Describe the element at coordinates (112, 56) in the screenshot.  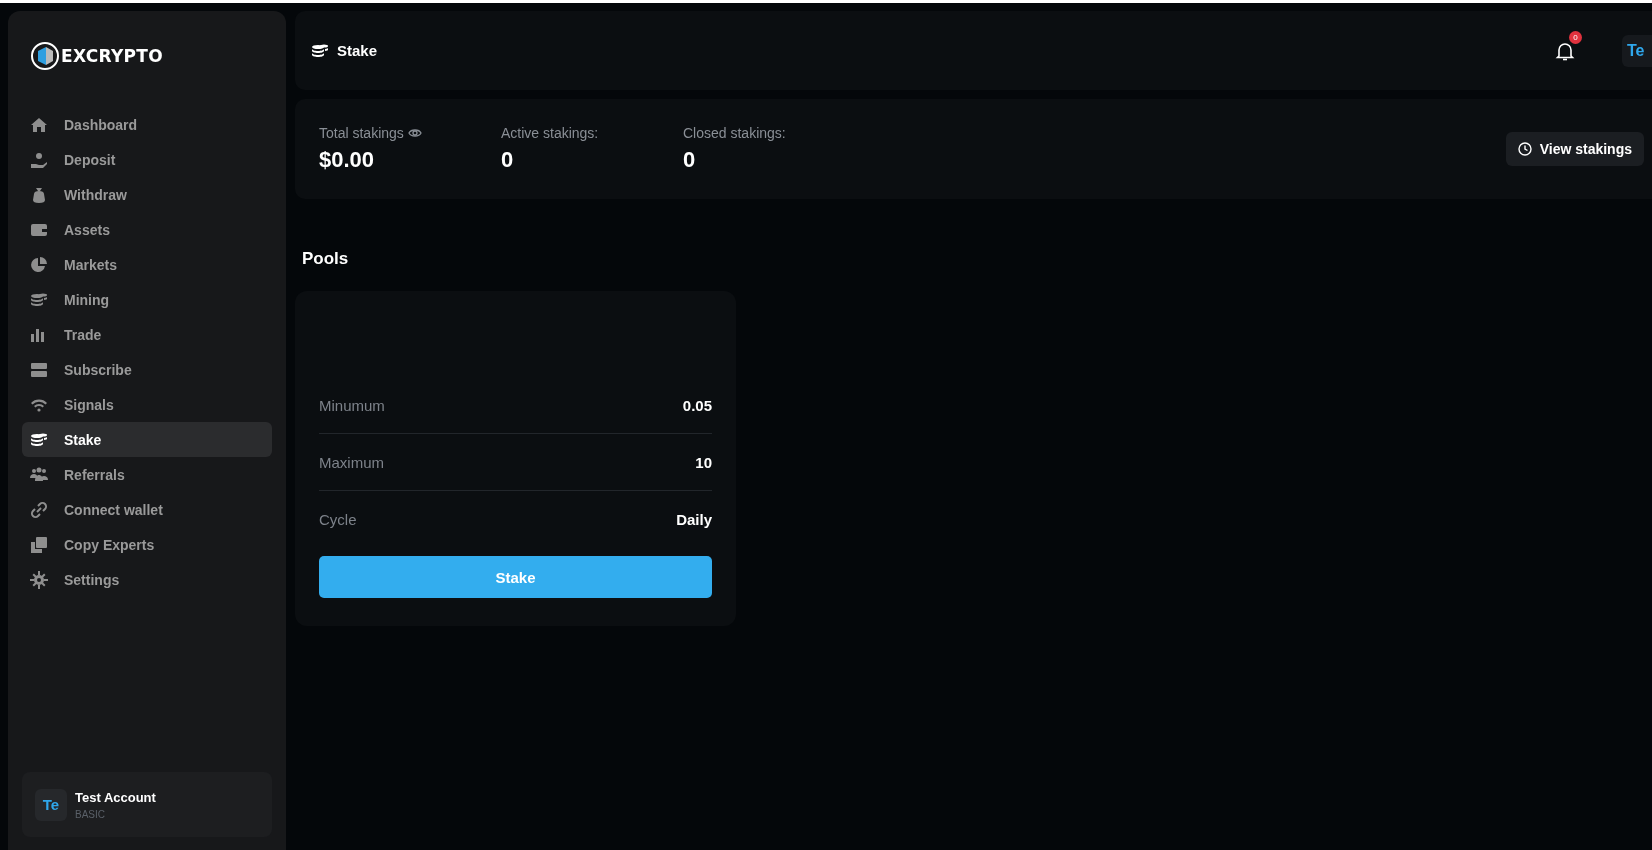
I see `brand-name: EXCRYPTO` at that location.